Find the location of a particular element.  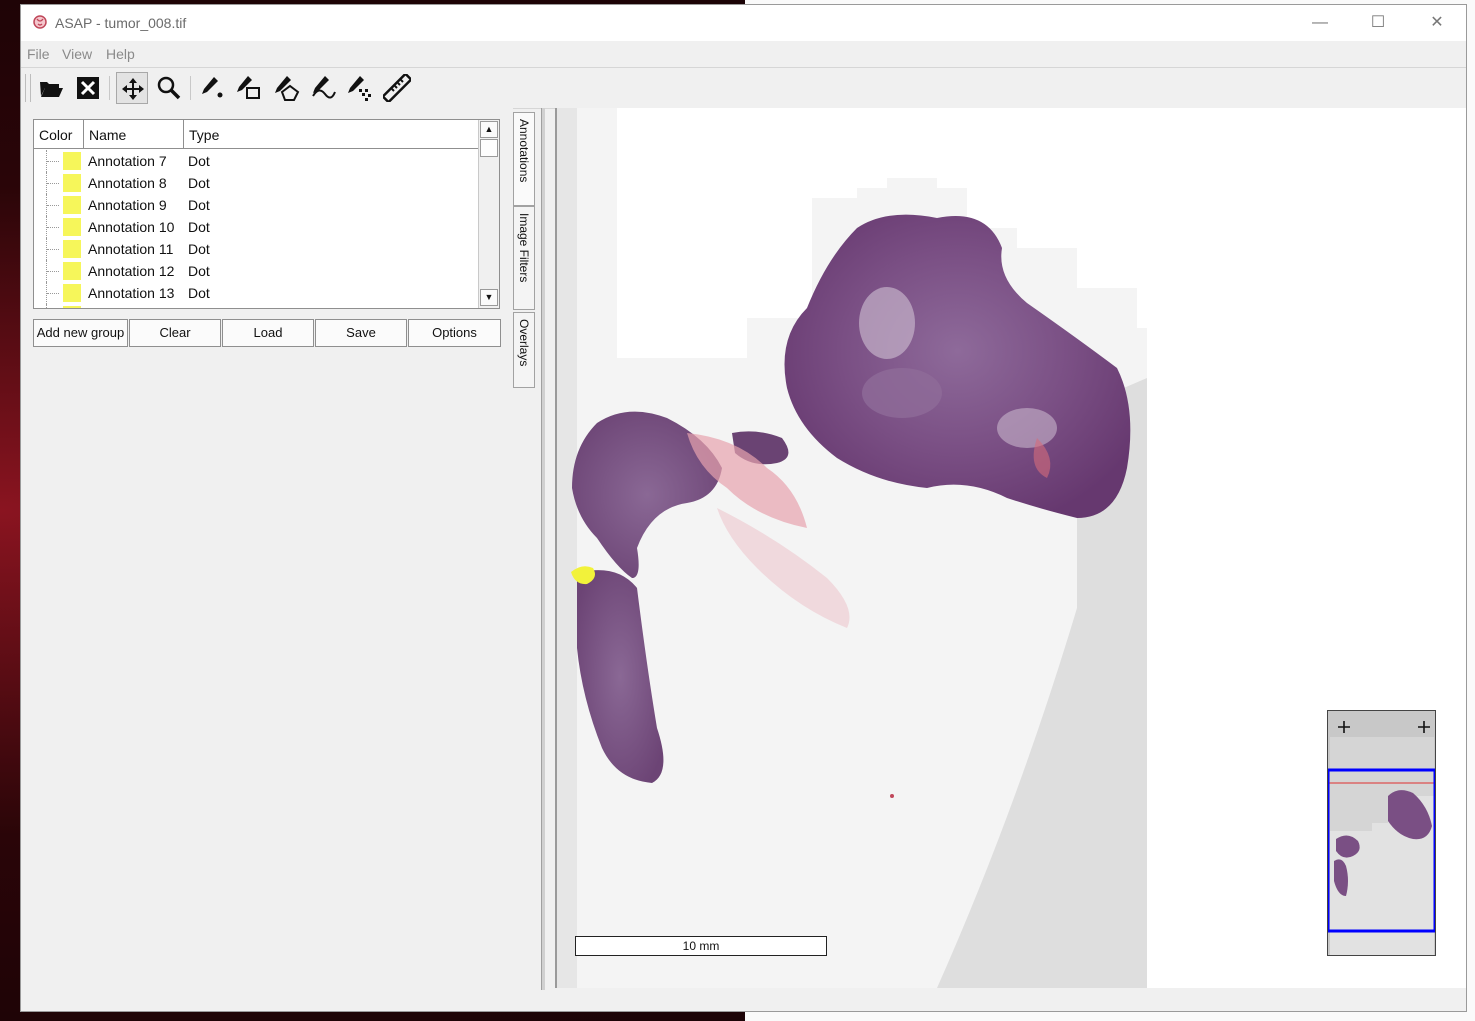

rectangle-annotation-button is located at coordinates (249, 88).